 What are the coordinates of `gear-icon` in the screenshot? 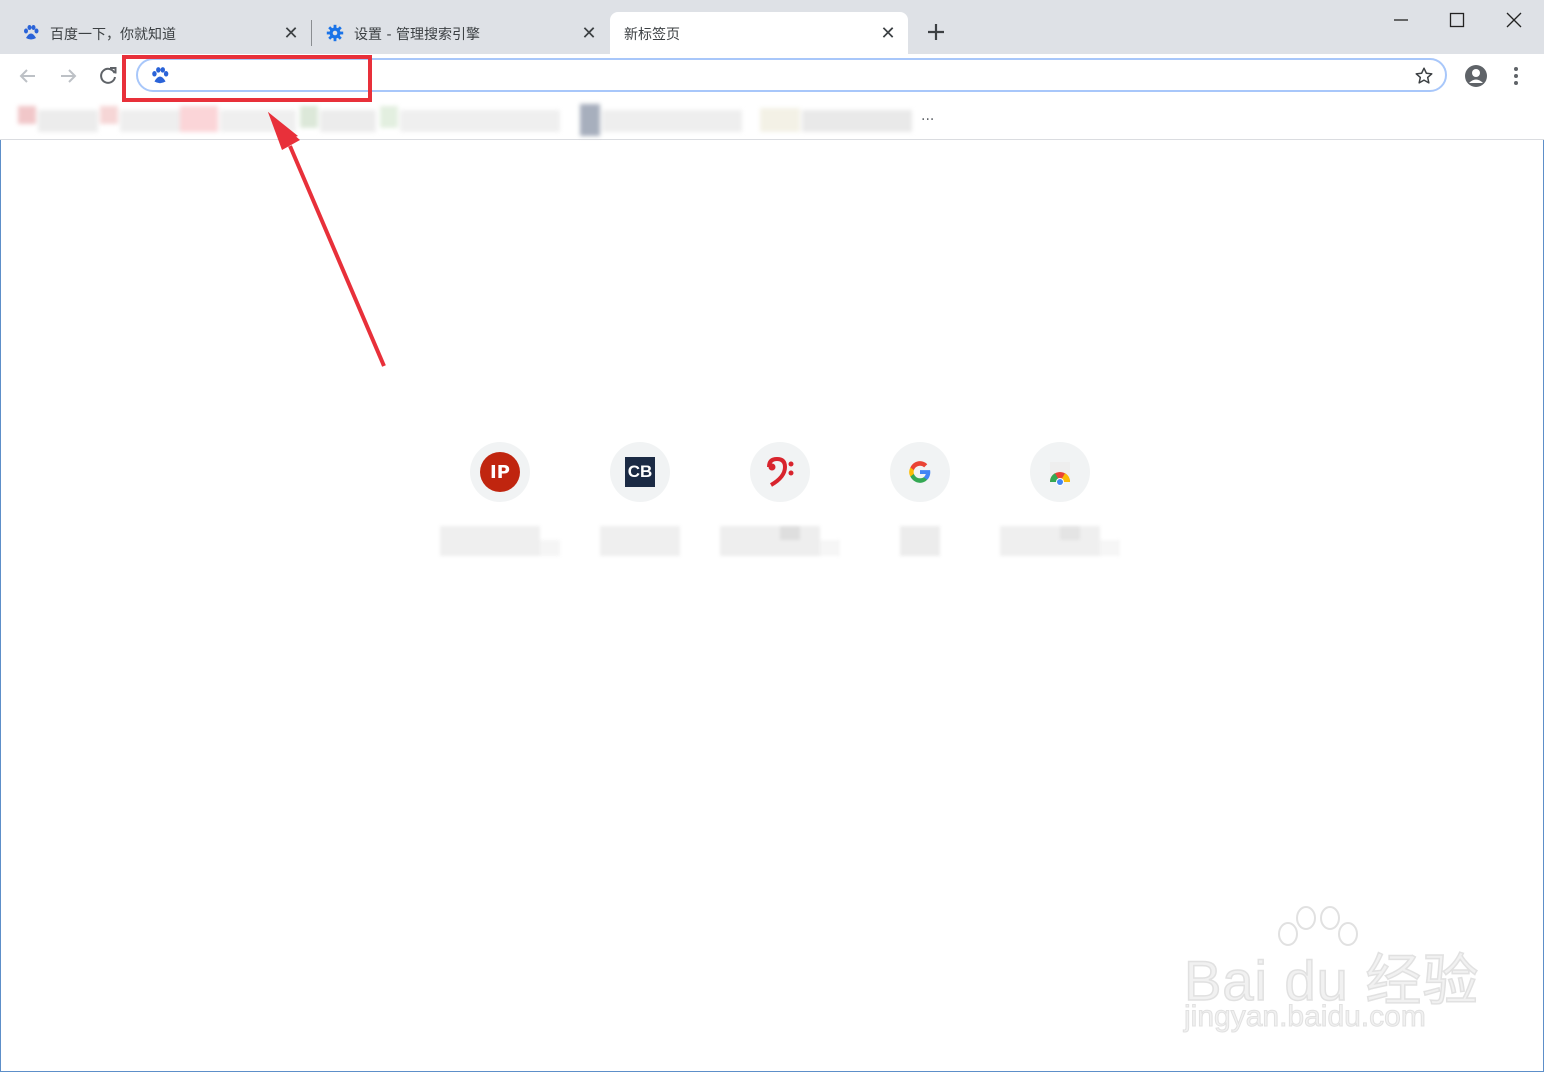 It's located at (335, 33).